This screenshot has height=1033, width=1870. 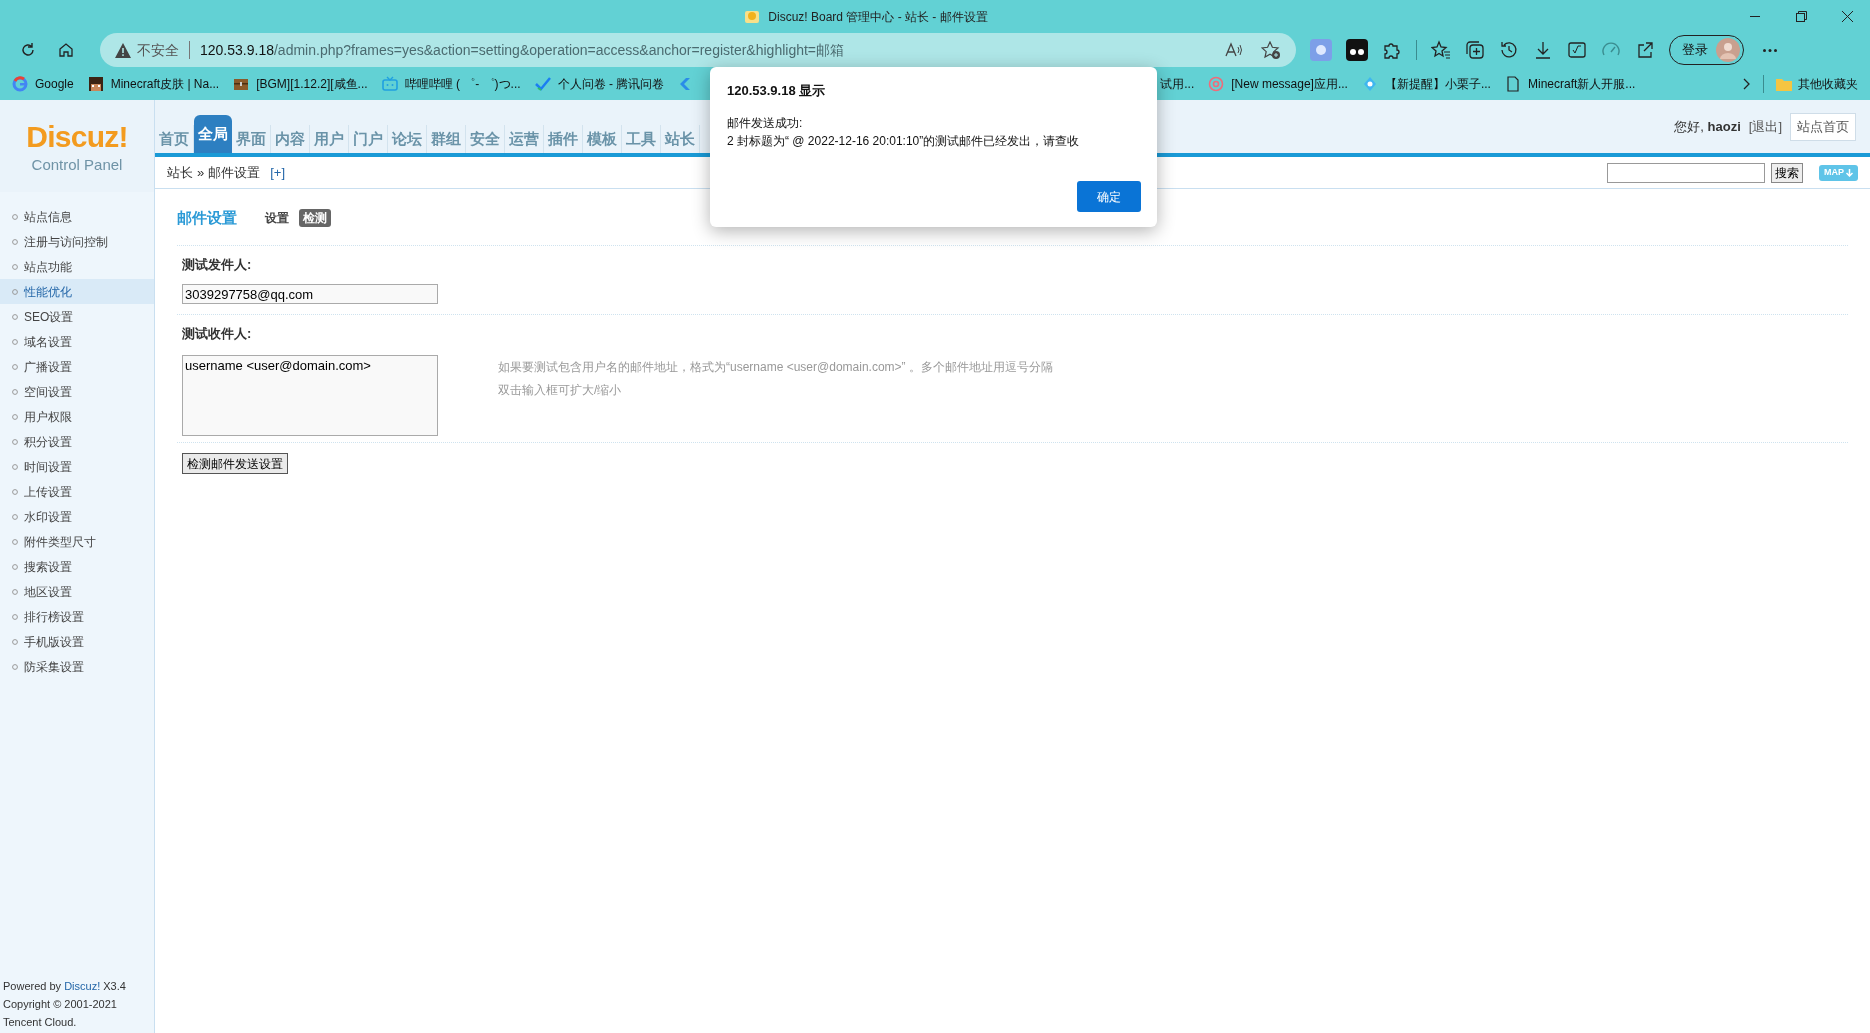 What do you see at coordinates (1755, 16) in the screenshot?
I see `minimize-icon` at bounding box center [1755, 16].